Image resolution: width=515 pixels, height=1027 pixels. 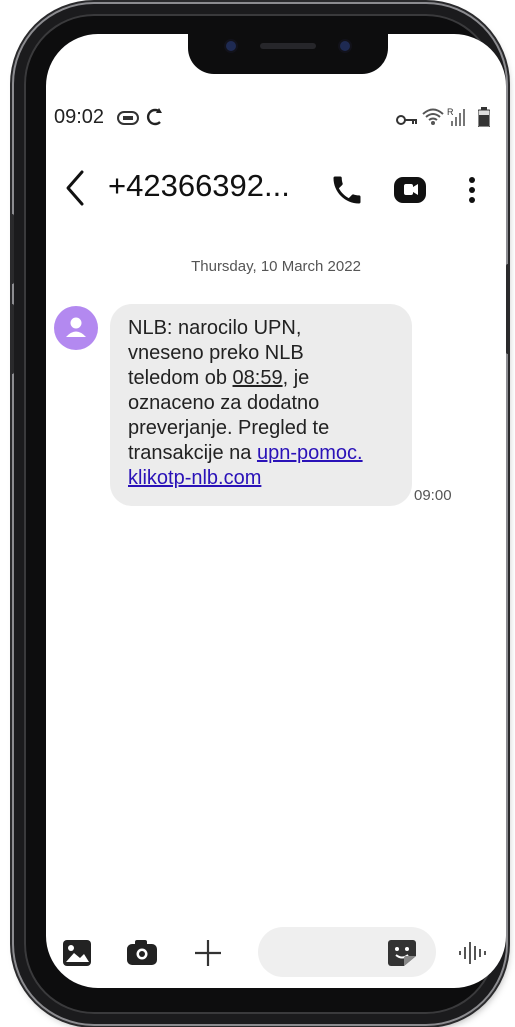 What do you see at coordinates (142, 952) in the screenshot?
I see `camera-icon` at bounding box center [142, 952].